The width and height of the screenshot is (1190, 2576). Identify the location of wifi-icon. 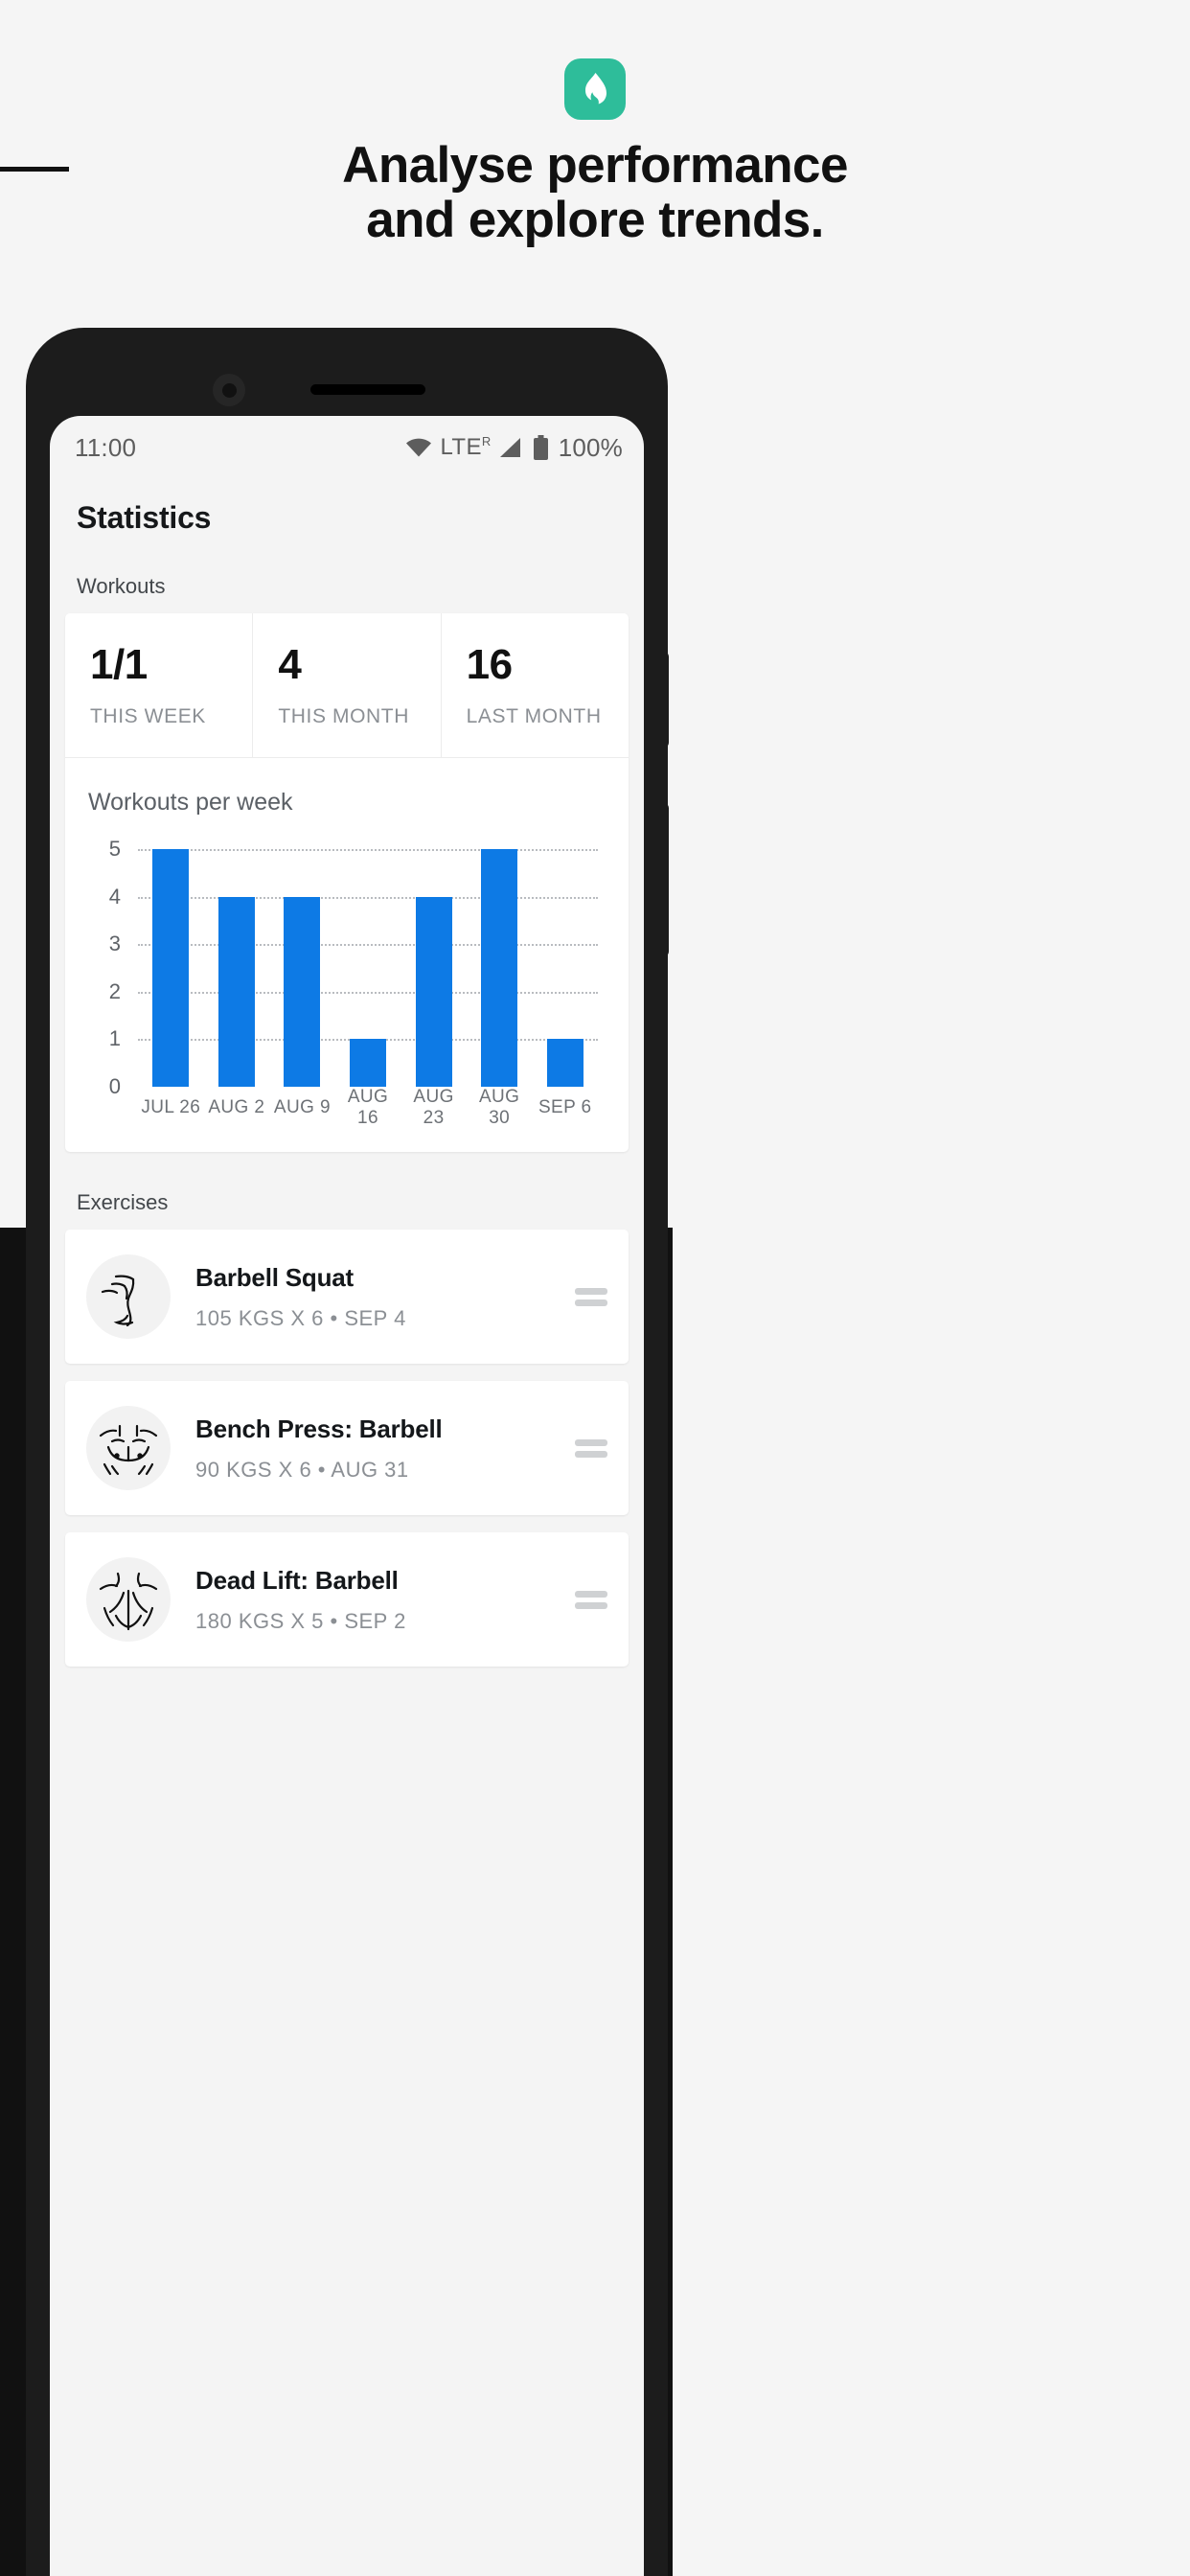
(419, 447).